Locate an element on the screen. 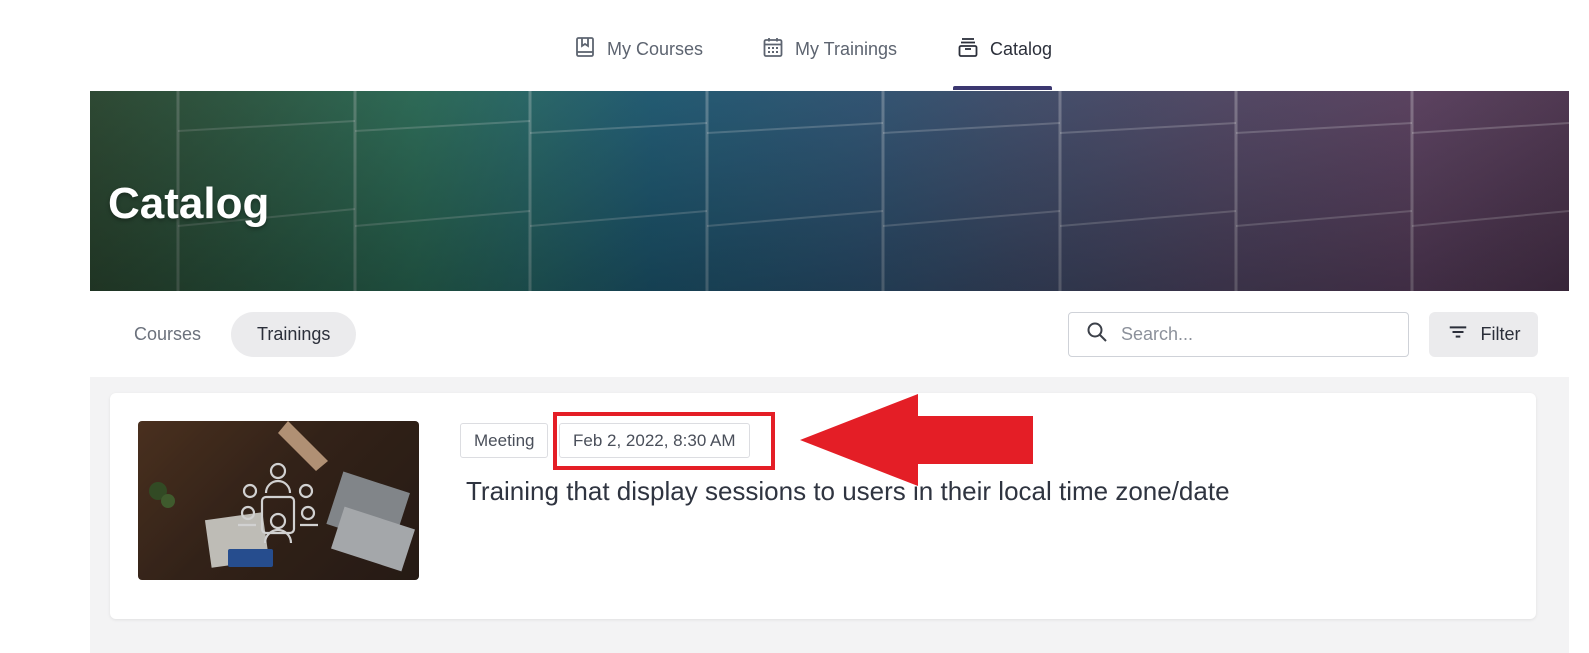 The height and width of the screenshot is (653, 1589). nav-my-courses-label: My Courses is located at coordinates (655, 48).